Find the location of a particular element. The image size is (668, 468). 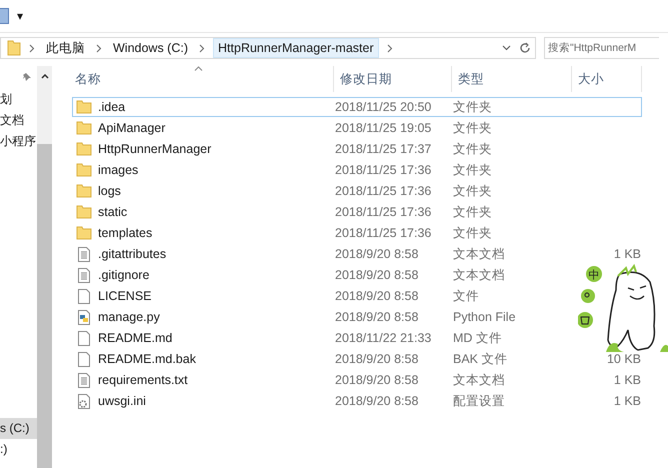

file-name: LICENSE is located at coordinates (125, 296).